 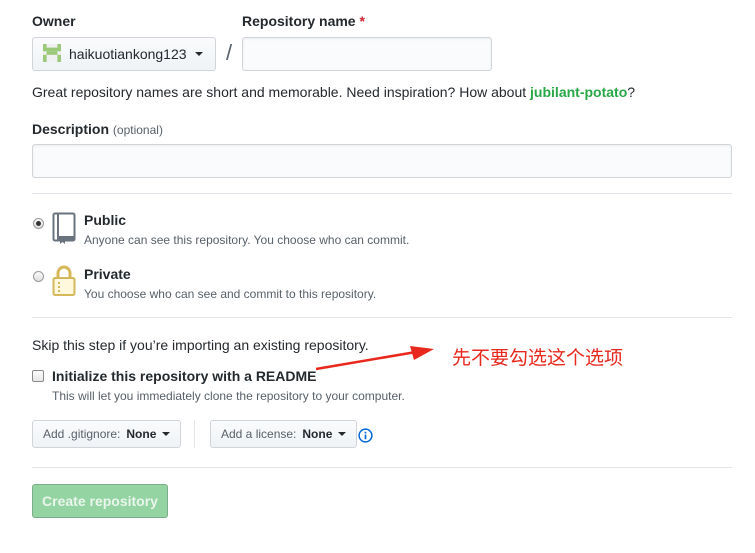 What do you see at coordinates (259, 434) in the screenshot?
I see `license-prefix: Add a license:` at bounding box center [259, 434].